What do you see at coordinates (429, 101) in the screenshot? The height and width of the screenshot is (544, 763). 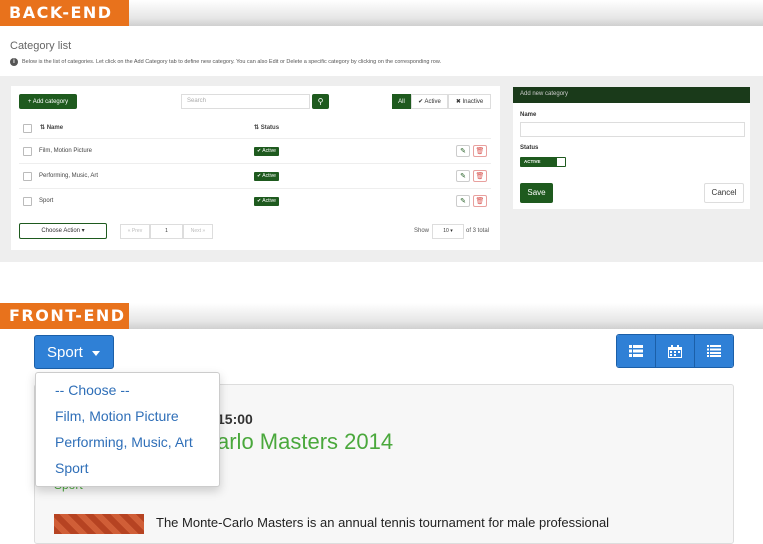 I see `filter-active: ✔ Active` at bounding box center [429, 101].